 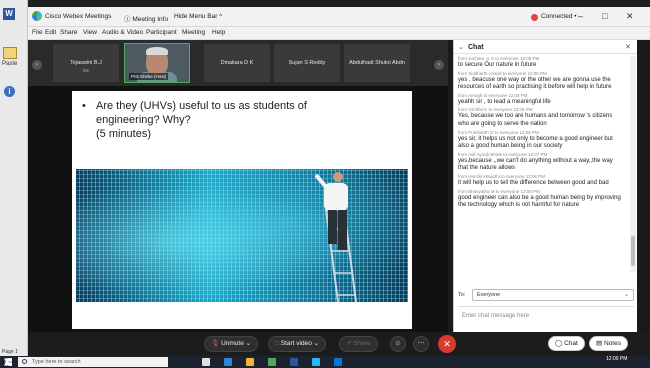 I want to click on word-taskbar-icon, so click(x=294, y=362).